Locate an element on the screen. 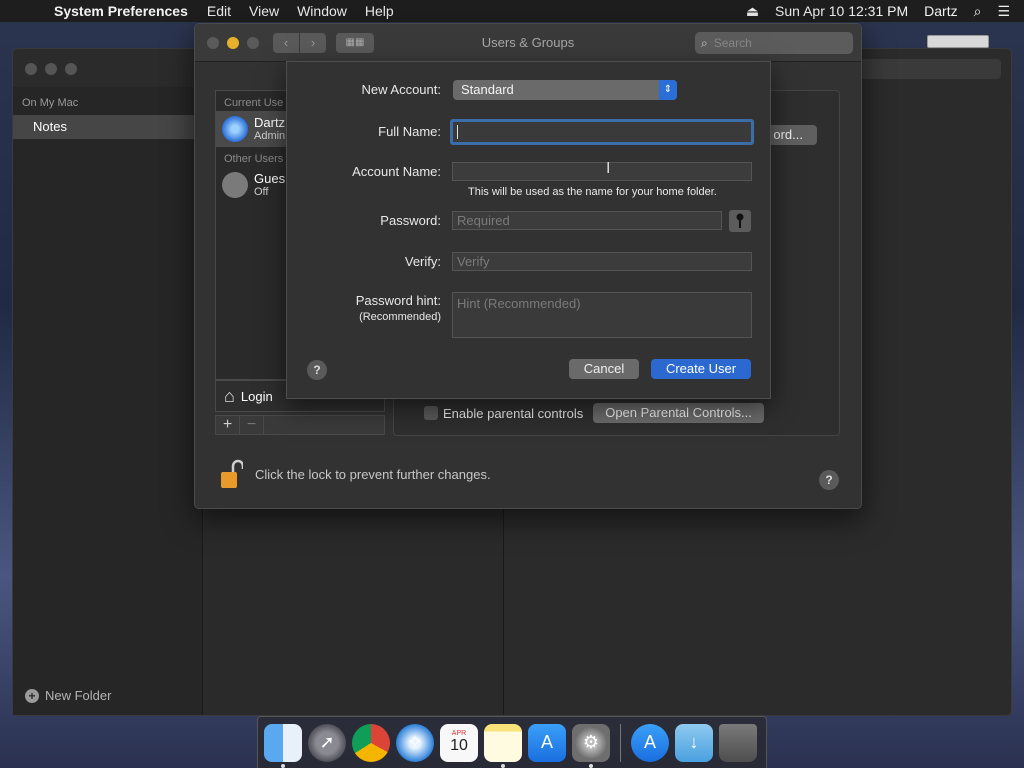  search-field: ⌕ Search is located at coordinates (774, 43).